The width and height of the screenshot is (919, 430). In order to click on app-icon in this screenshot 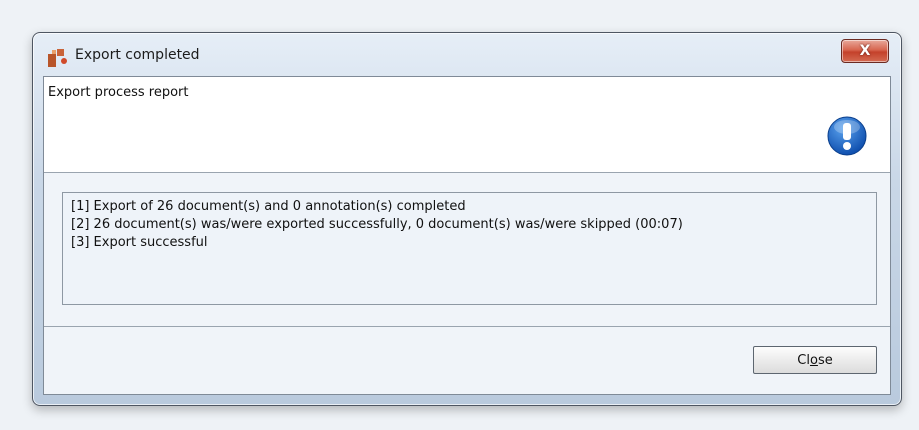, I will do `click(57, 58)`.